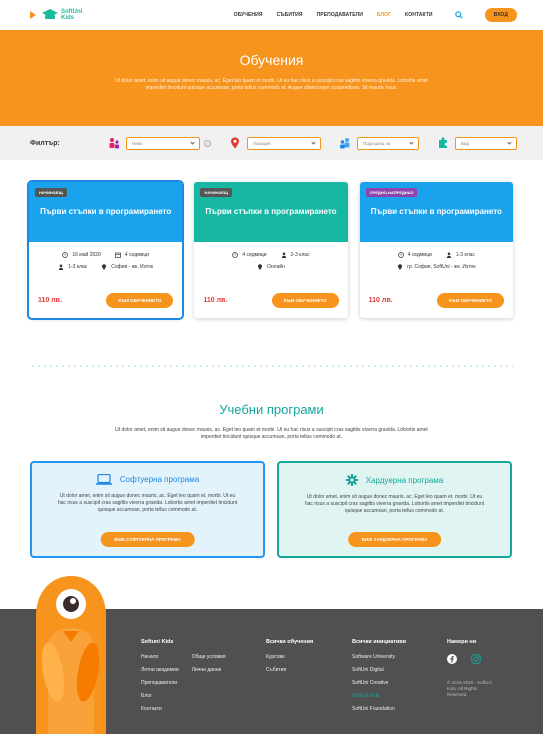 Image resolution: width=543 pixels, height=734 pixels. I want to click on filter-type: Вид, so click(477, 143).